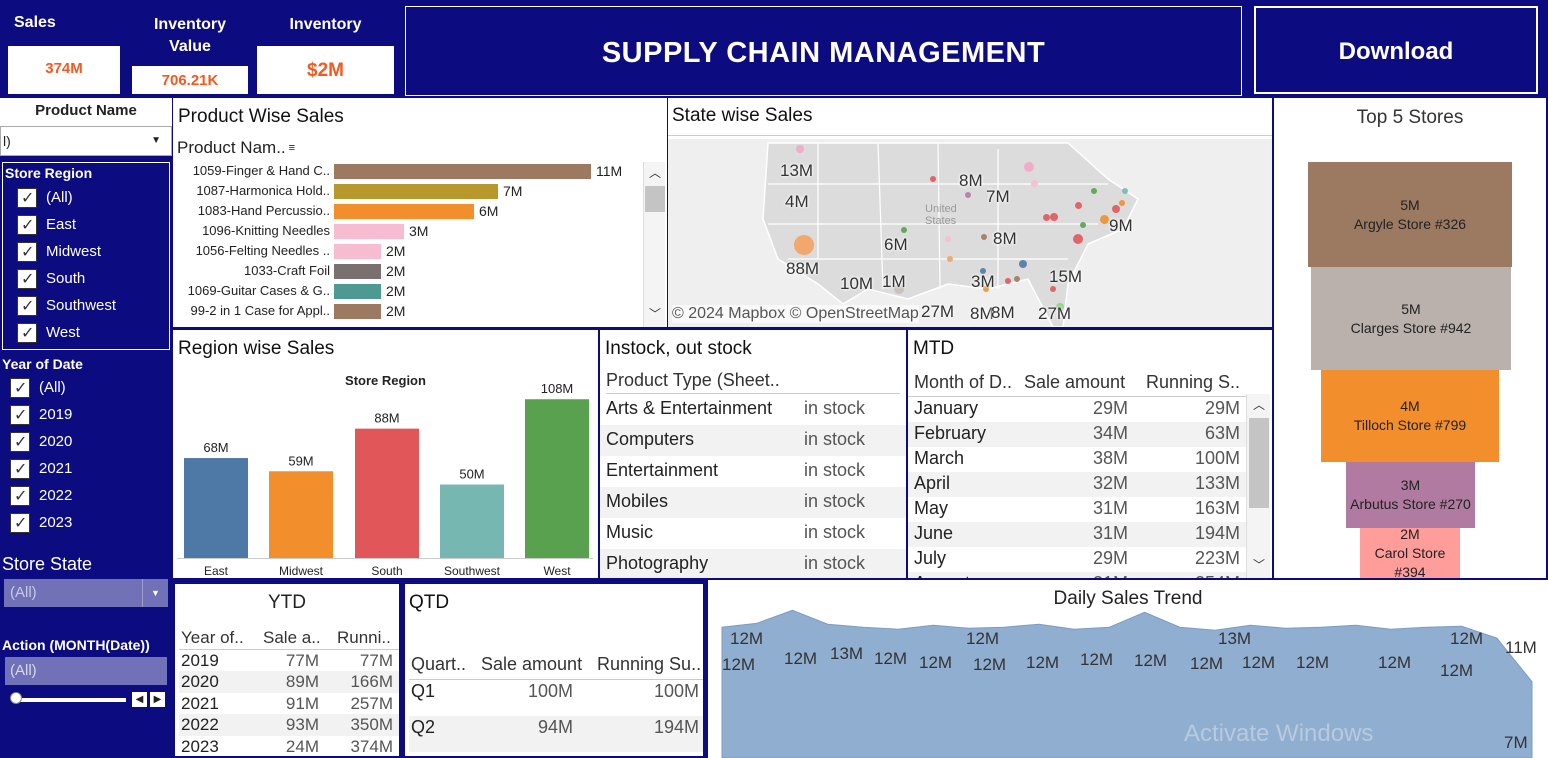 The height and width of the screenshot is (758, 1548). Describe the element at coordinates (1396, 50) in the screenshot. I see `download-button: Download` at that location.